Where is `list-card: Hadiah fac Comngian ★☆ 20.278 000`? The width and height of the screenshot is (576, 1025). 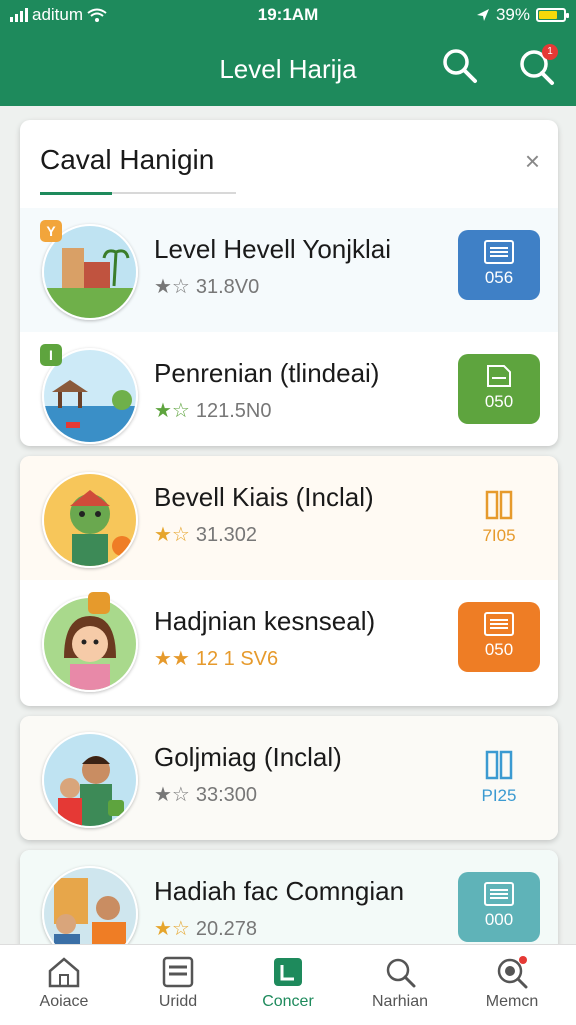
list-card: Hadiah fac Comngian ★☆ 20.278 000 is located at coordinates (289, 897).